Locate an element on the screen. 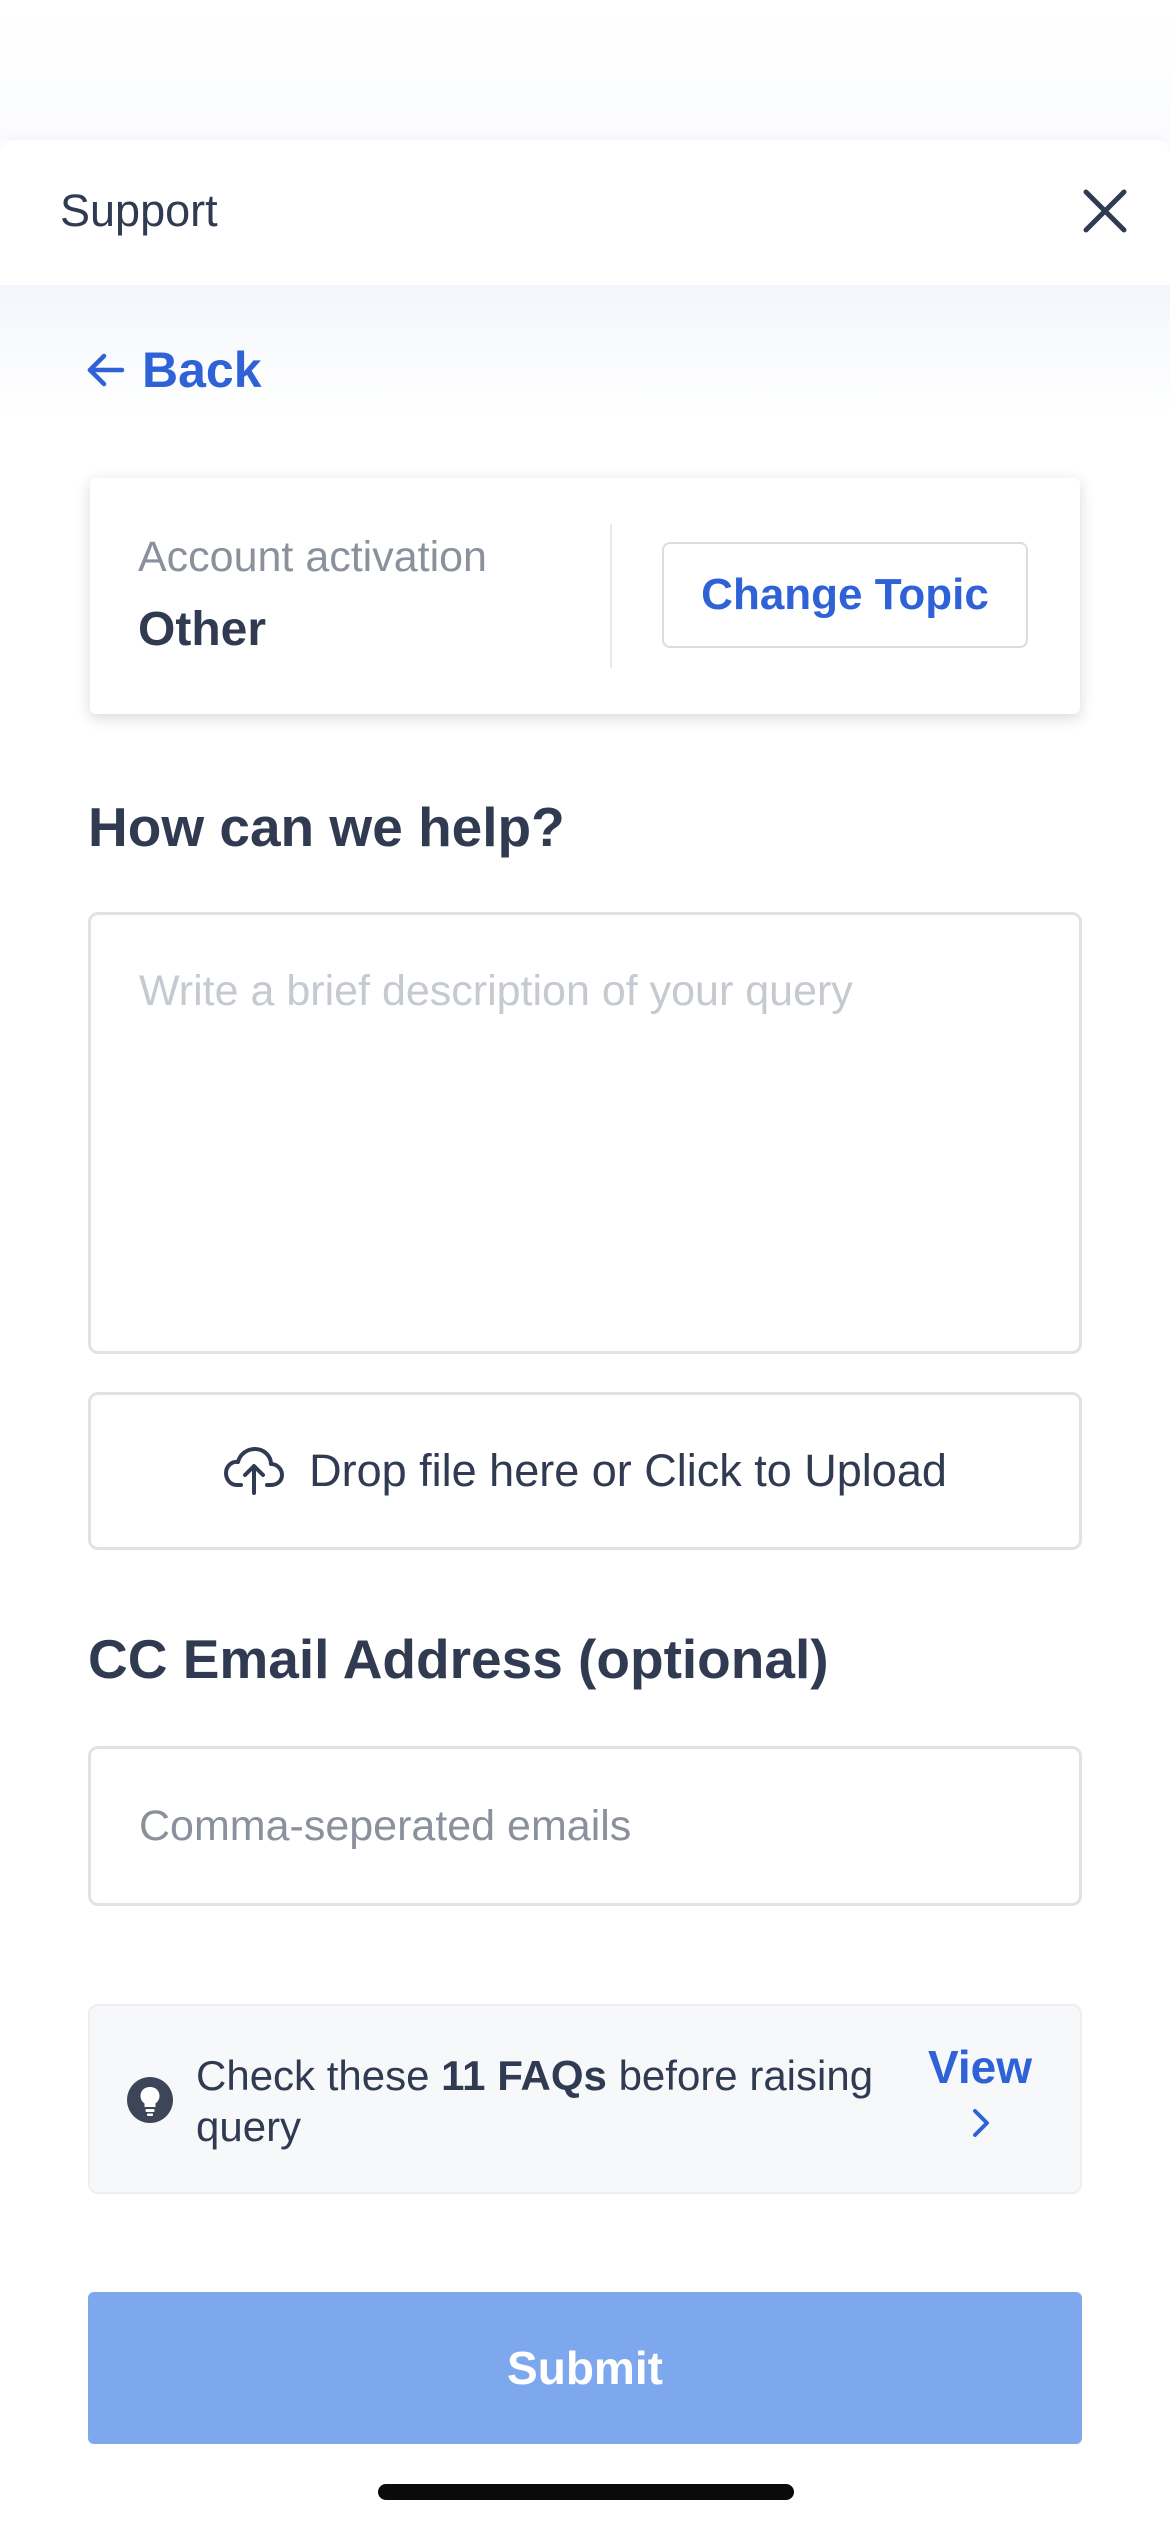  lightbulb-icon is located at coordinates (150, 2100).